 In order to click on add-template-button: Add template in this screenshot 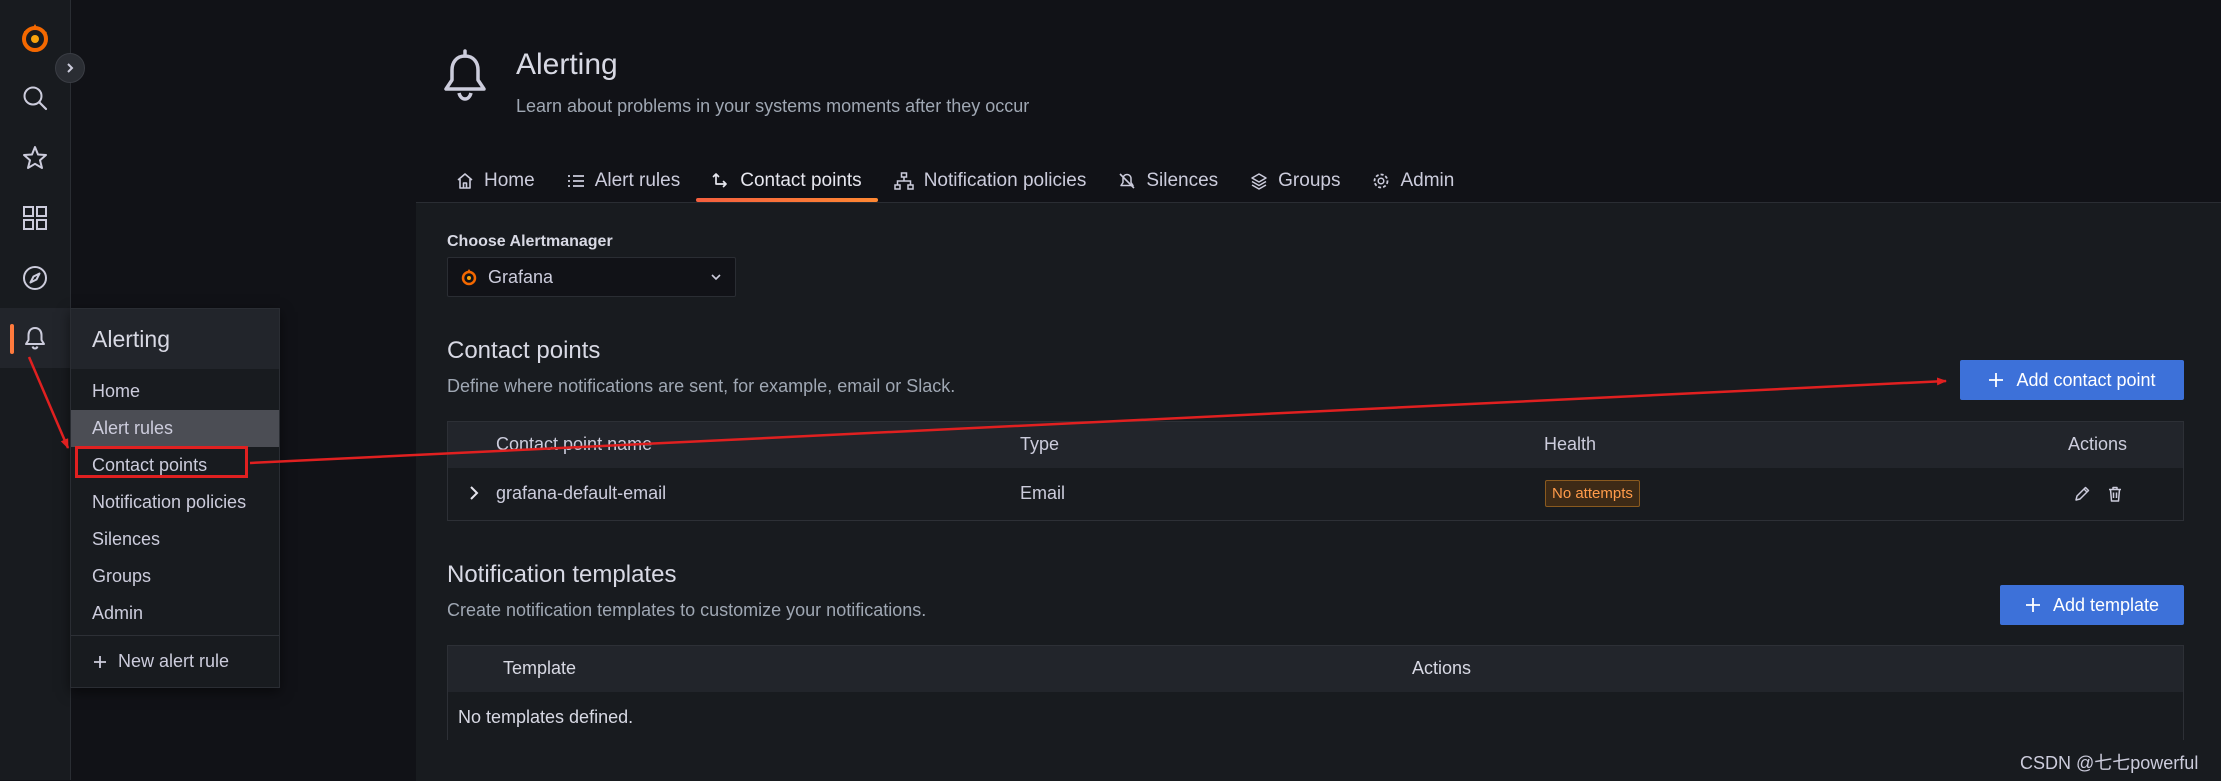, I will do `click(2092, 605)`.